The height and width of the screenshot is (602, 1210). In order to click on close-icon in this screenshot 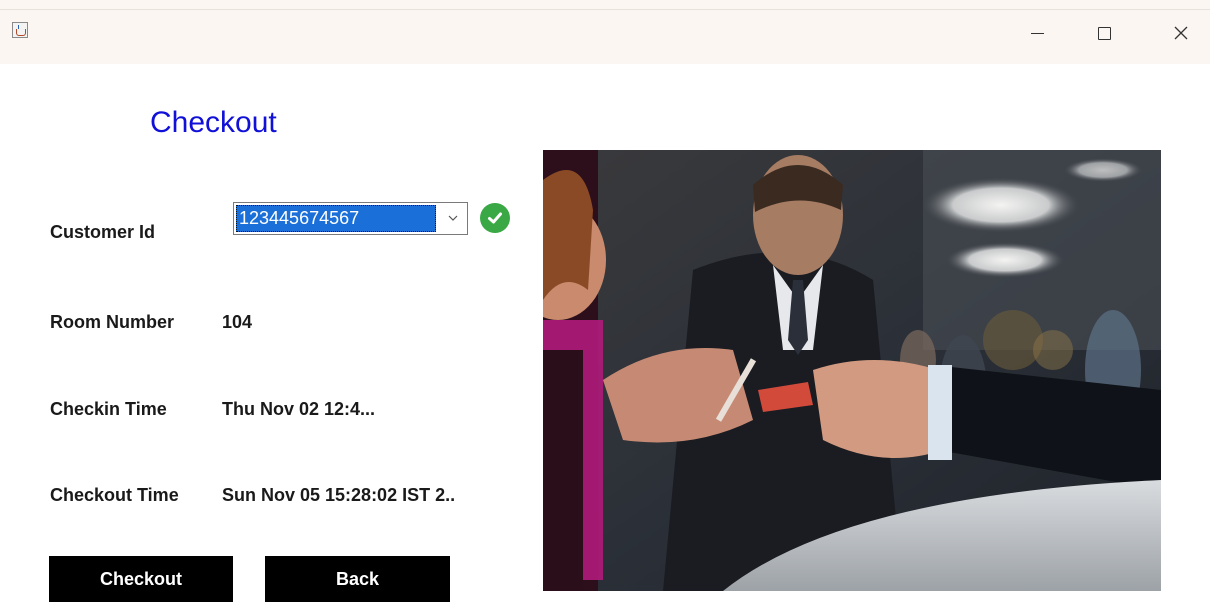, I will do `click(1181, 33)`.